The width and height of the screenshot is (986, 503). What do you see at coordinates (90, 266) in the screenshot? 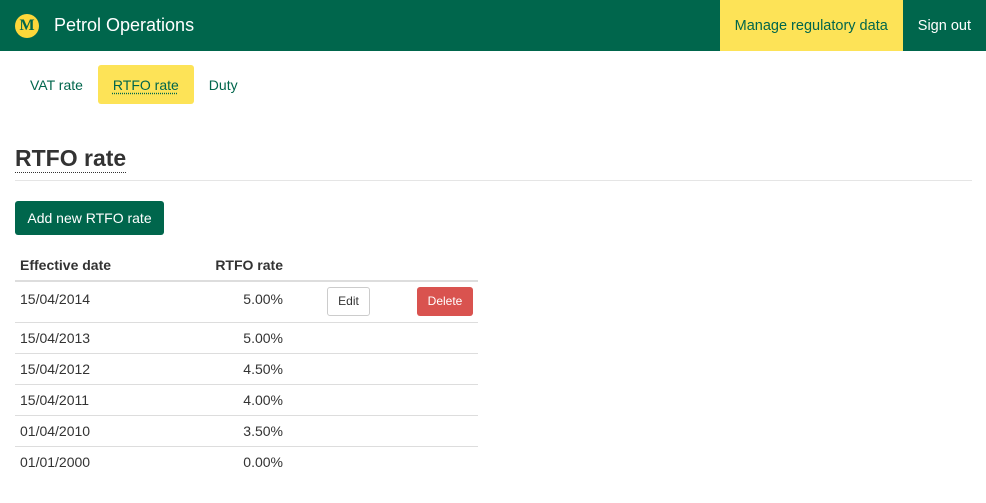
I see `header-effective-date: Effective date` at bounding box center [90, 266].